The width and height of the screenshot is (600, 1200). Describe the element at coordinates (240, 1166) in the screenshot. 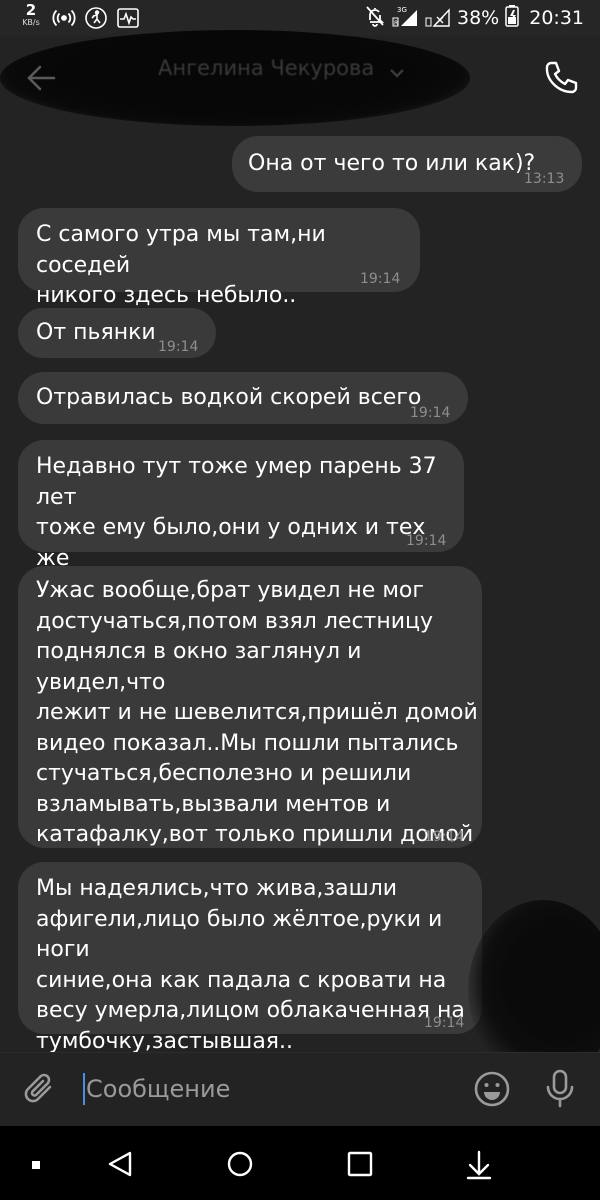

I see `home-circle-icon` at that location.